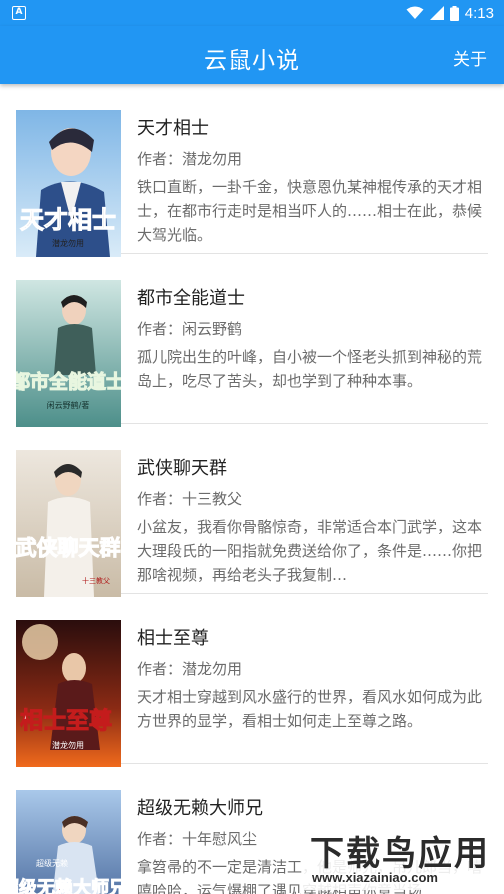 The image size is (504, 894). What do you see at coordinates (68, 405) in the screenshot?
I see `cover-author: 闲云野鹤/著` at bounding box center [68, 405].